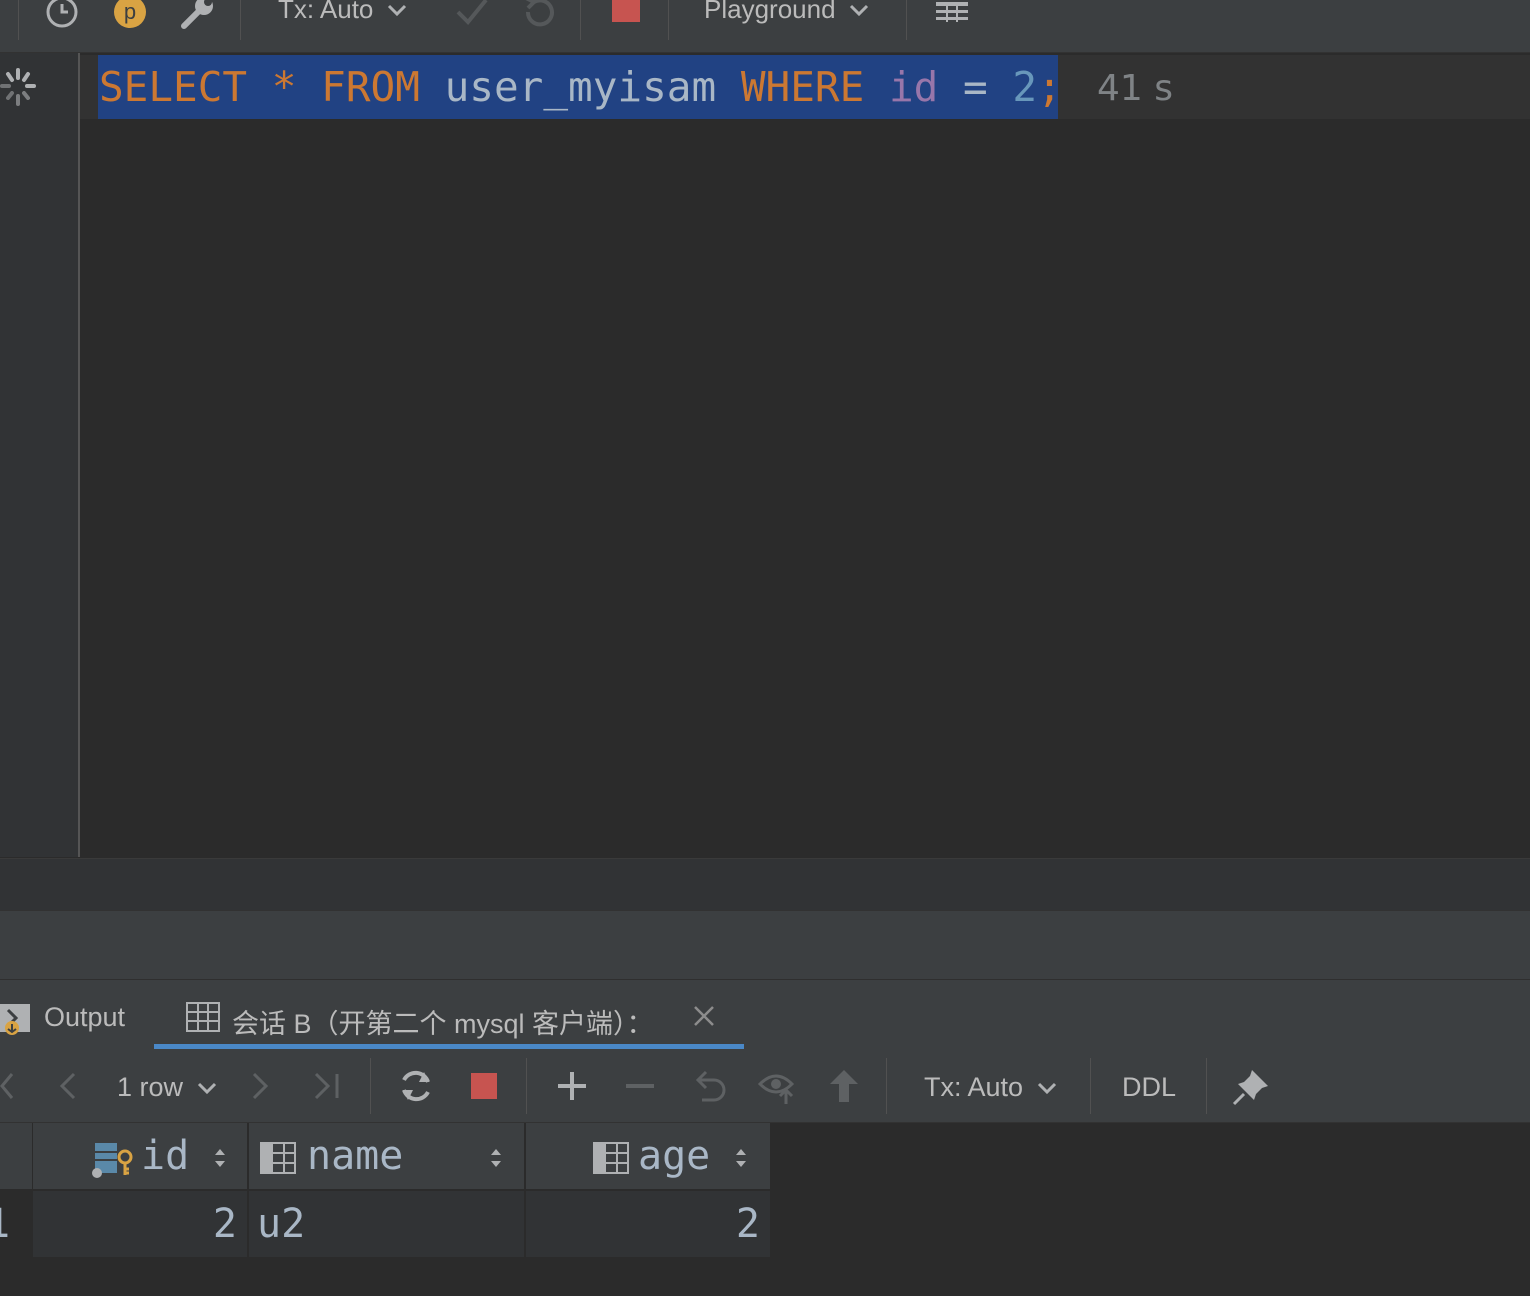  I want to click on row-number-label: 1, so click(5, 1224).